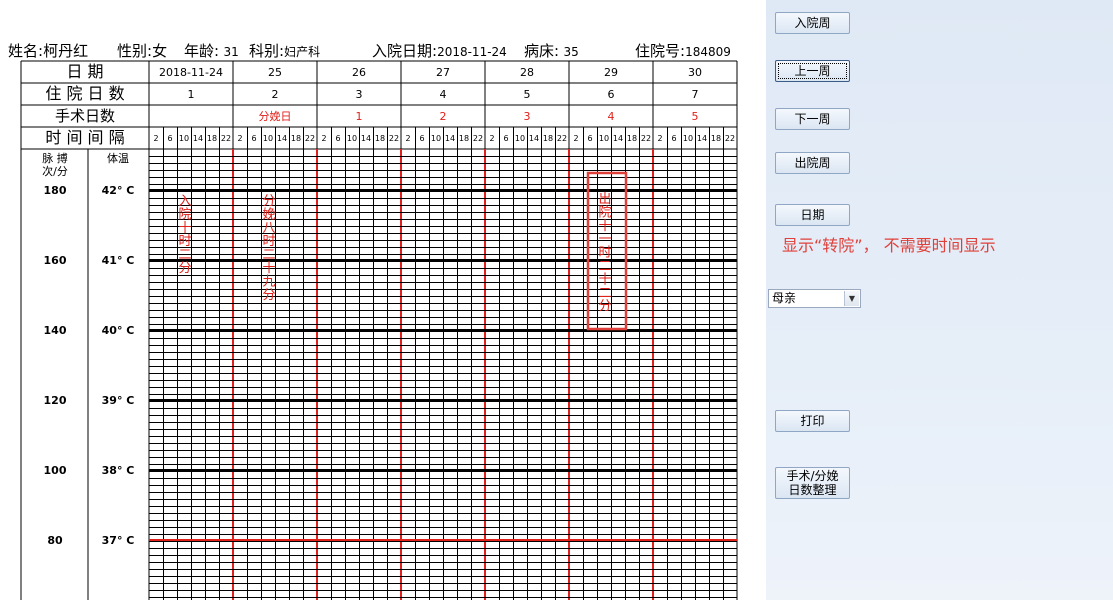 The image size is (1113, 600). I want to click on pulse-scale-label: 180, so click(55, 190).